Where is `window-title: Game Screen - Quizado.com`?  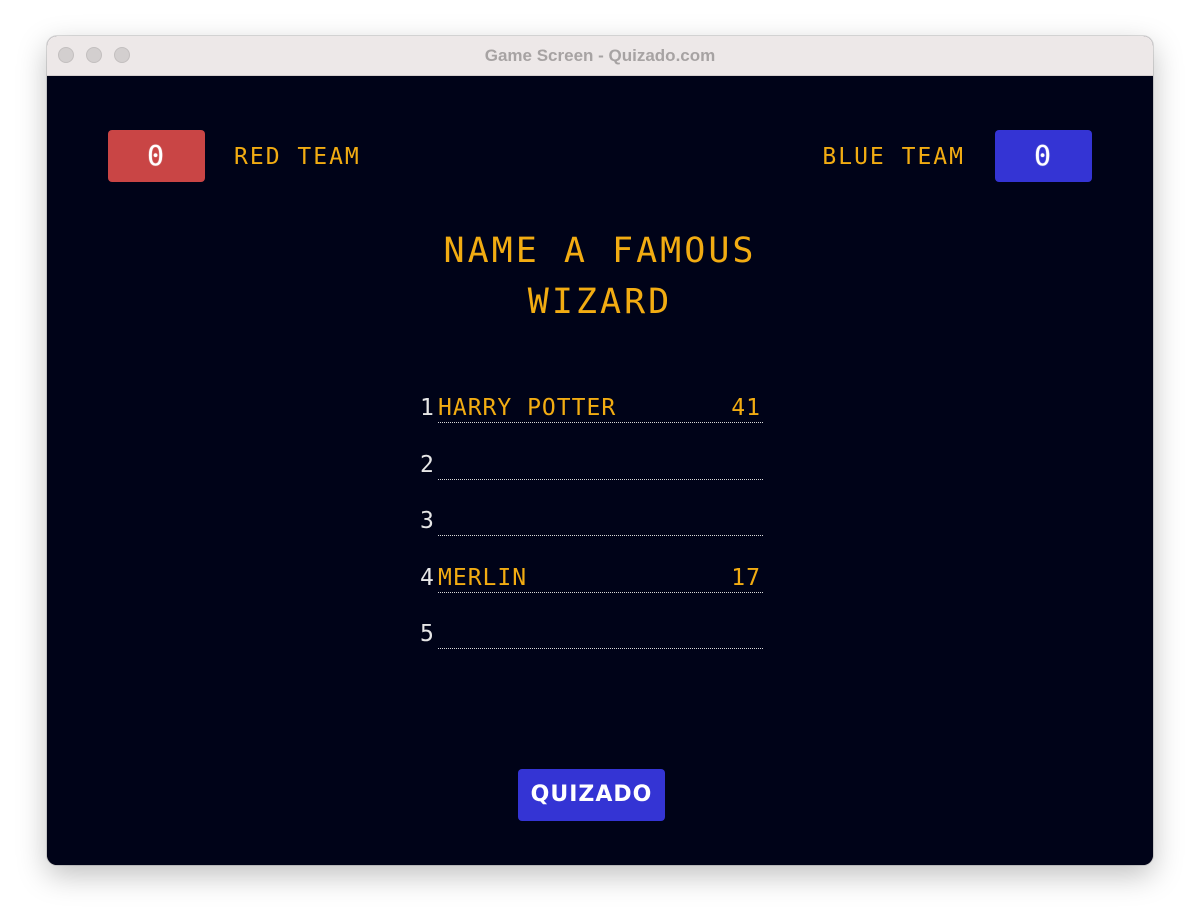
window-title: Game Screen - Quizado.com is located at coordinates (600, 55).